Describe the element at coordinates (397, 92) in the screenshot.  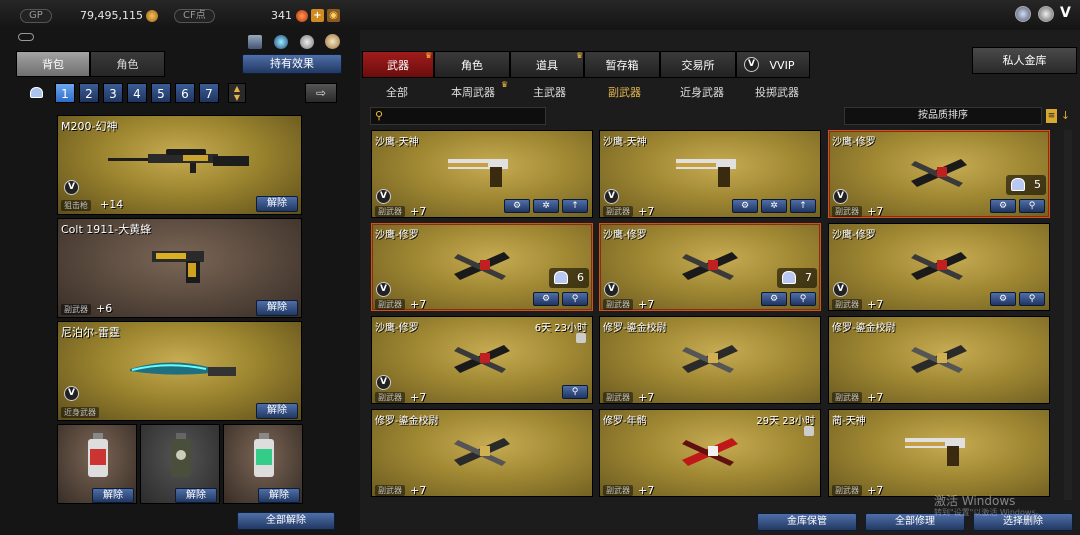
I see `subtab-all: 全部` at that location.